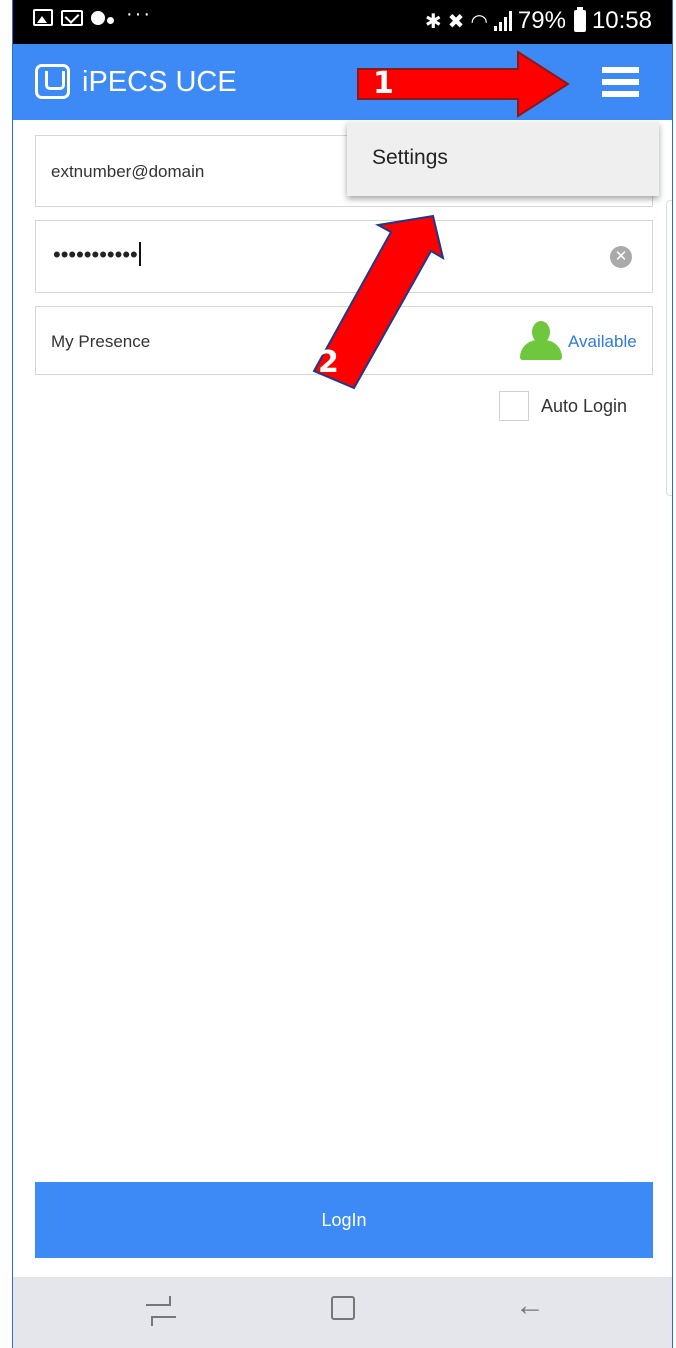 Image resolution: width=676 pixels, height=1348 pixels. What do you see at coordinates (530, 1306) in the screenshot?
I see `back-icon: ←` at bounding box center [530, 1306].